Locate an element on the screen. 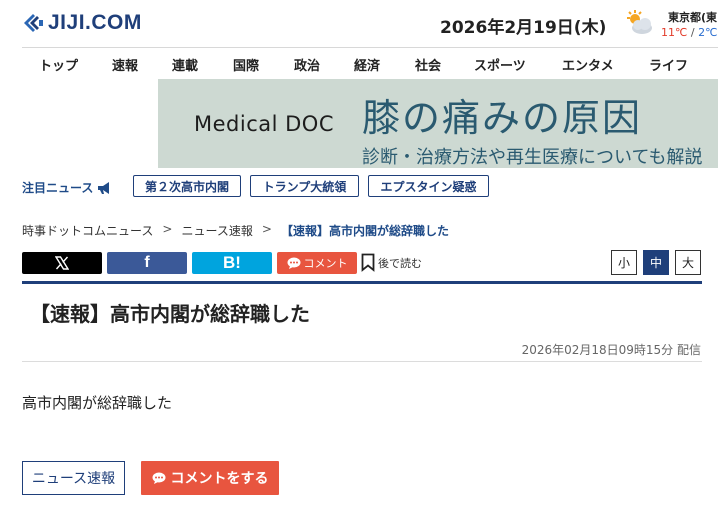 The width and height of the screenshot is (718, 507). trending-tag-trump: トランプ大統領 is located at coordinates (304, 186).